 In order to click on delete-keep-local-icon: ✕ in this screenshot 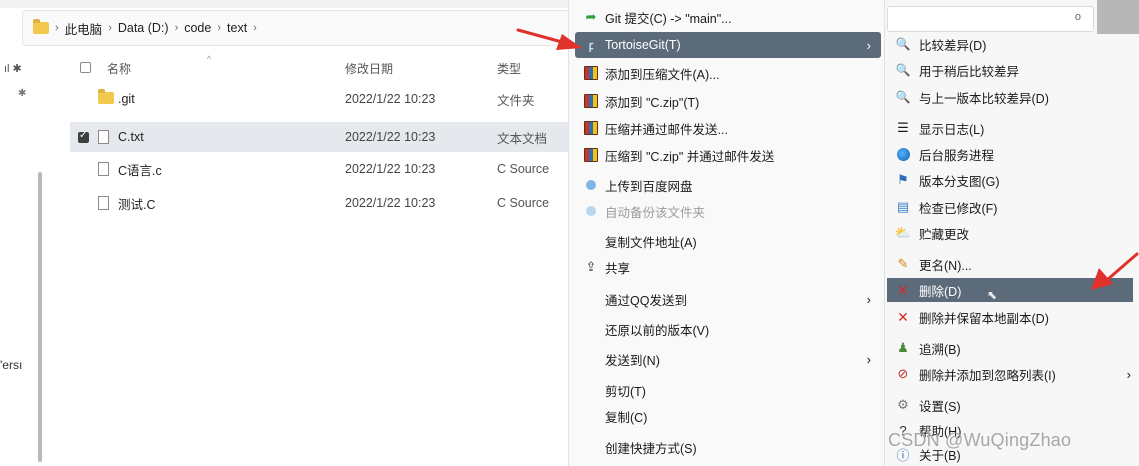, I will do `click(903, 316)`.